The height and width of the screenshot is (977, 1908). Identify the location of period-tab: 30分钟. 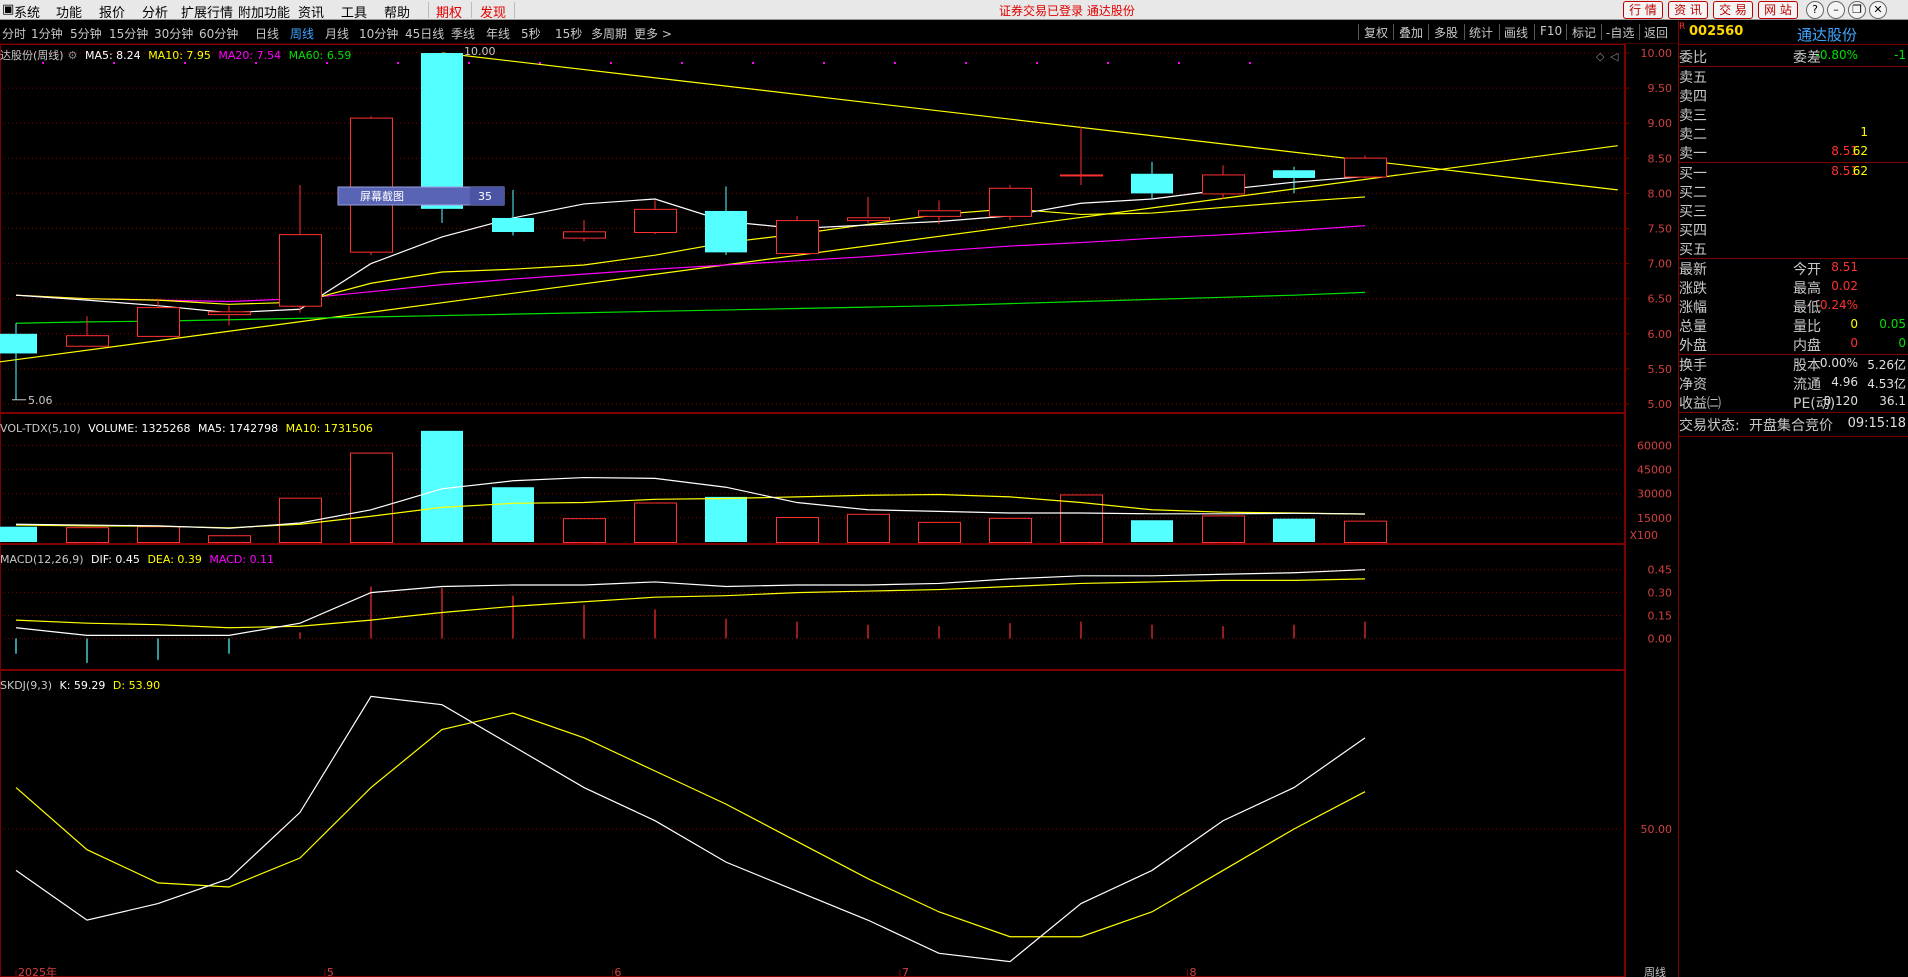
(173, 33).